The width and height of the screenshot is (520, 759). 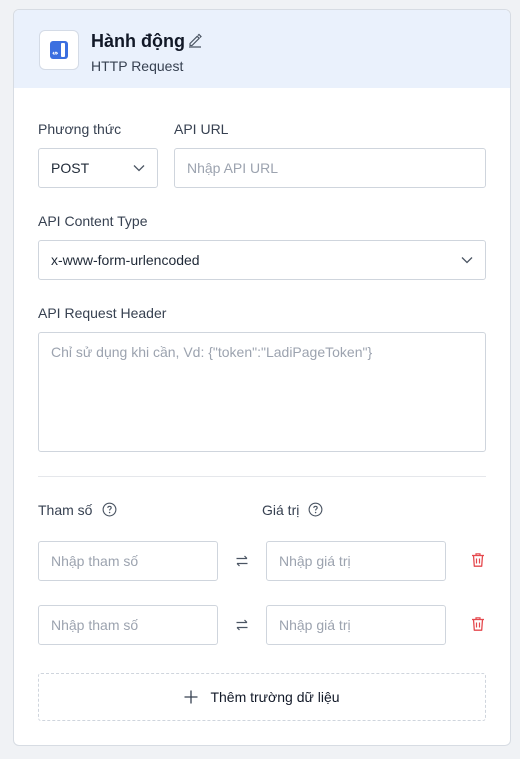 What do you see at coordinates (262, 260) in the screenshot?
I see `content-type-select: x-www-form-urlencoded` at bounding box center [262, 260].